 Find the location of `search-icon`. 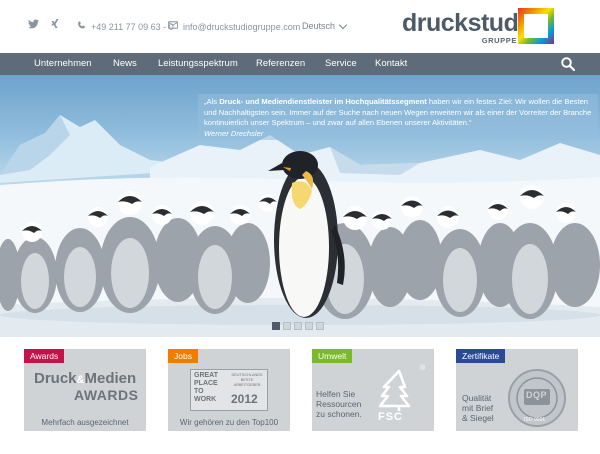

search-icon is located at coordinates (568, 64).